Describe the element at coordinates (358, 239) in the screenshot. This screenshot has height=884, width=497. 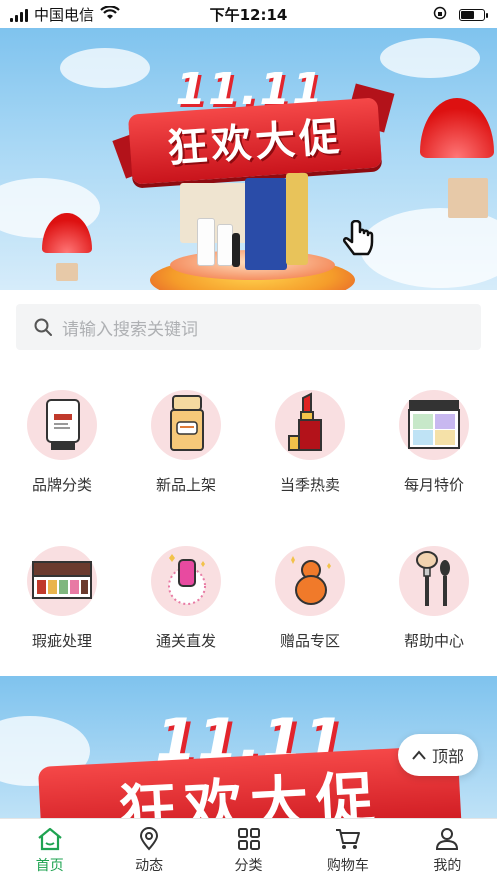
I see `tap-hand-icon` at that location.